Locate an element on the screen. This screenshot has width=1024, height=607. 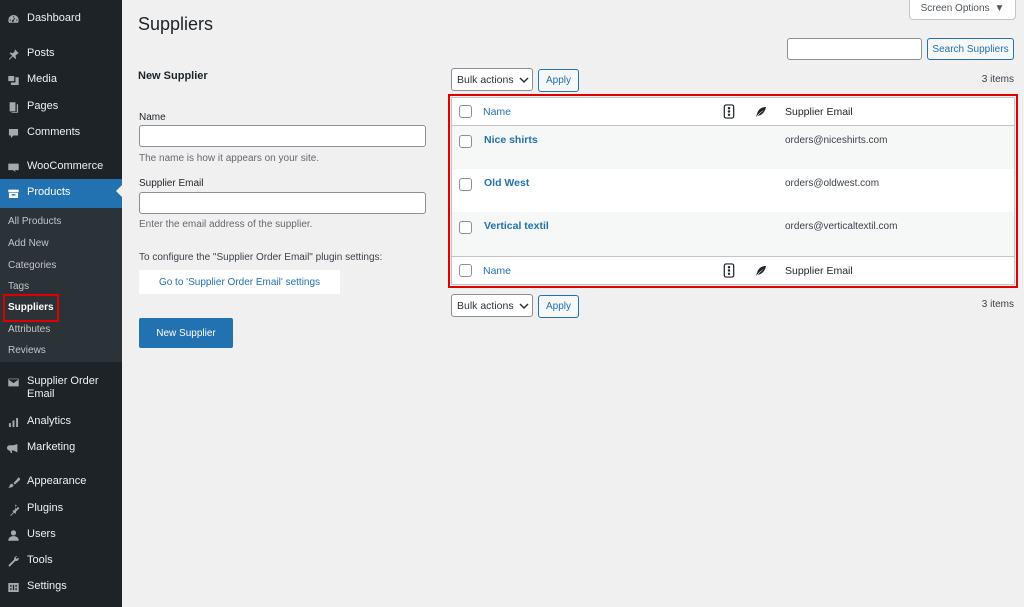
sidebar-item-label: Products is located at coordinates (49, 192).